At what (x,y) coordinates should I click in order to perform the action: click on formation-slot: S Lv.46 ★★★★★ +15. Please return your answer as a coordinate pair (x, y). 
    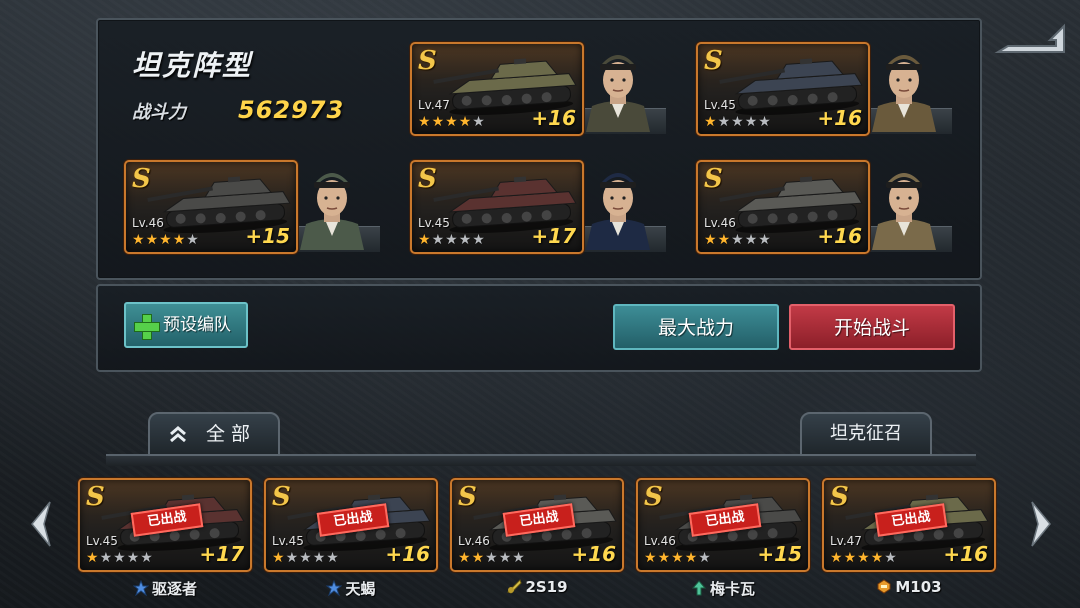
    Looking at the image, I should click on (254, 208).